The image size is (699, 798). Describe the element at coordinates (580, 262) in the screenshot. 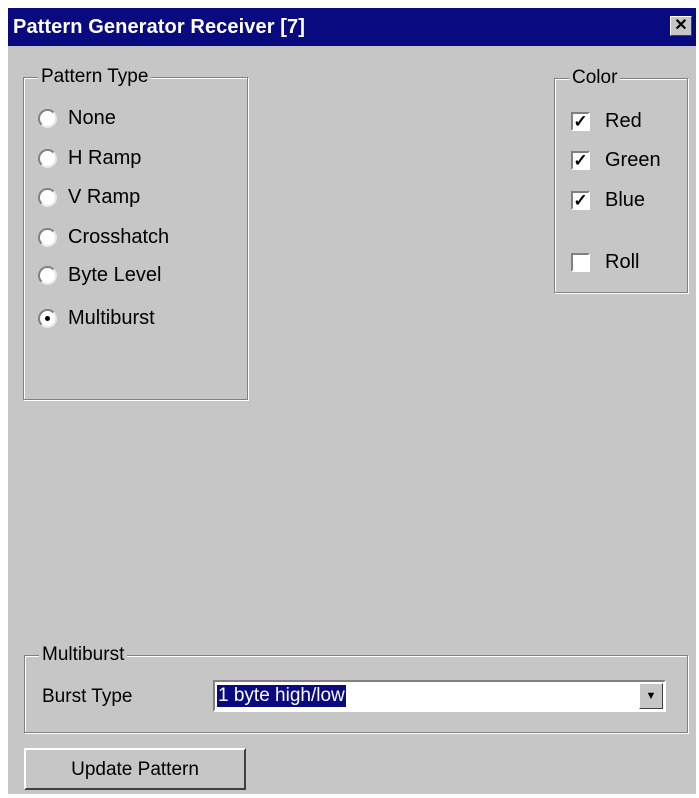

I see `checkbox-empty` at that location.